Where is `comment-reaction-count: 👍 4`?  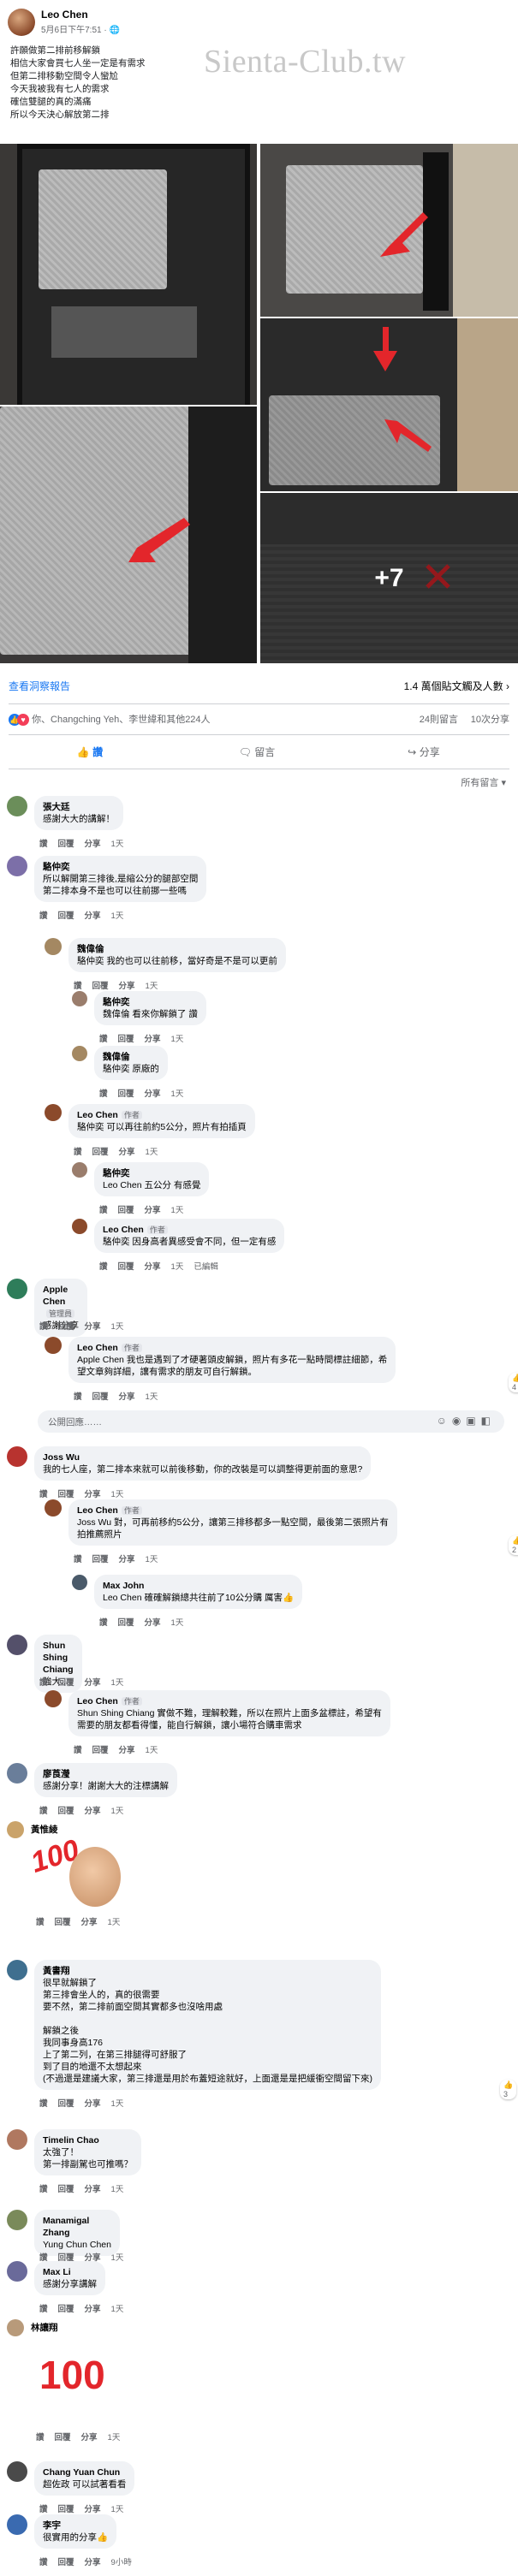 comment-reaction-count: 👍 4 is located at coordinates (513, 1382).